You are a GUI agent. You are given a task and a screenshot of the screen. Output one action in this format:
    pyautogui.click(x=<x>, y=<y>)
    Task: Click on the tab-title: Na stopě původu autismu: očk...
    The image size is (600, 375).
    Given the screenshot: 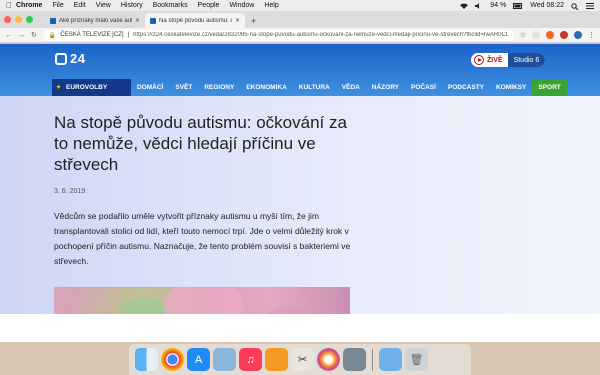 What is the action you would take?
    pyautogui.click(x=195, y=20)
    